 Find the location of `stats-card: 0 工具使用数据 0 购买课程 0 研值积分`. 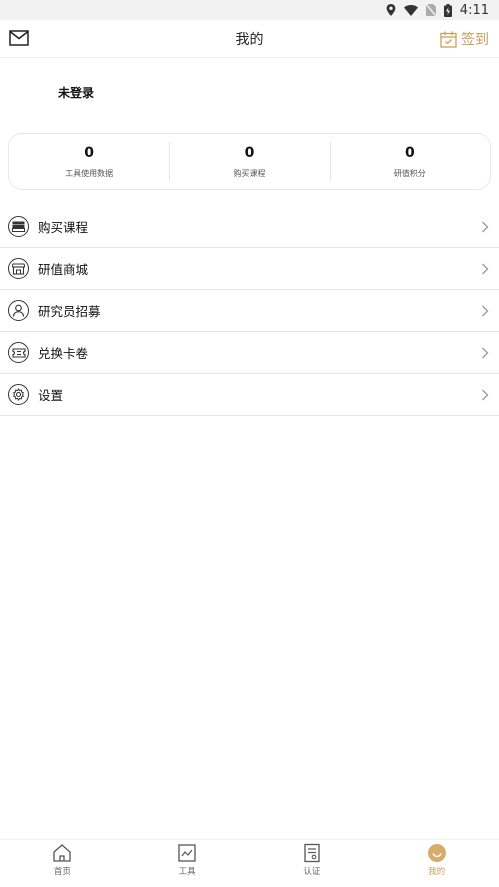

stats-card: 0 工具使用数据 0 购买课程 0 研值积分 is located at coordinates (249, 161).